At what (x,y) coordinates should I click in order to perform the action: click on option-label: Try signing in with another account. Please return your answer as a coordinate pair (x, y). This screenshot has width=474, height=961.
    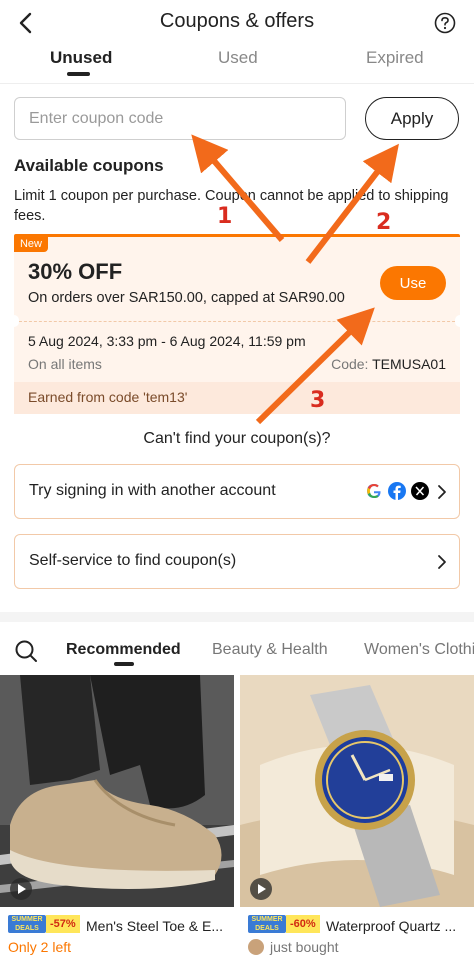
    Looking at the image, I should click on (152, 490).